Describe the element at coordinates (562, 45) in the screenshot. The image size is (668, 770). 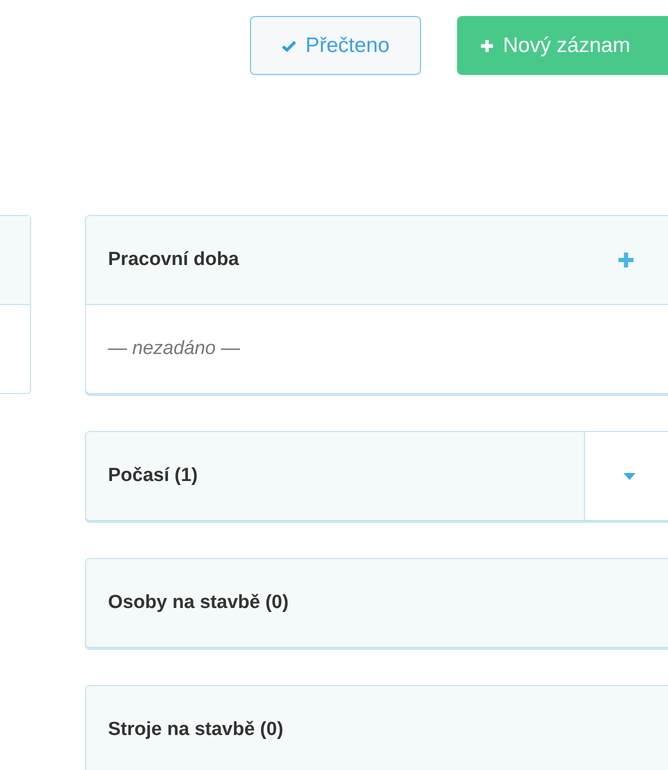
I see `new-record-button: Nový záznam` at that location.